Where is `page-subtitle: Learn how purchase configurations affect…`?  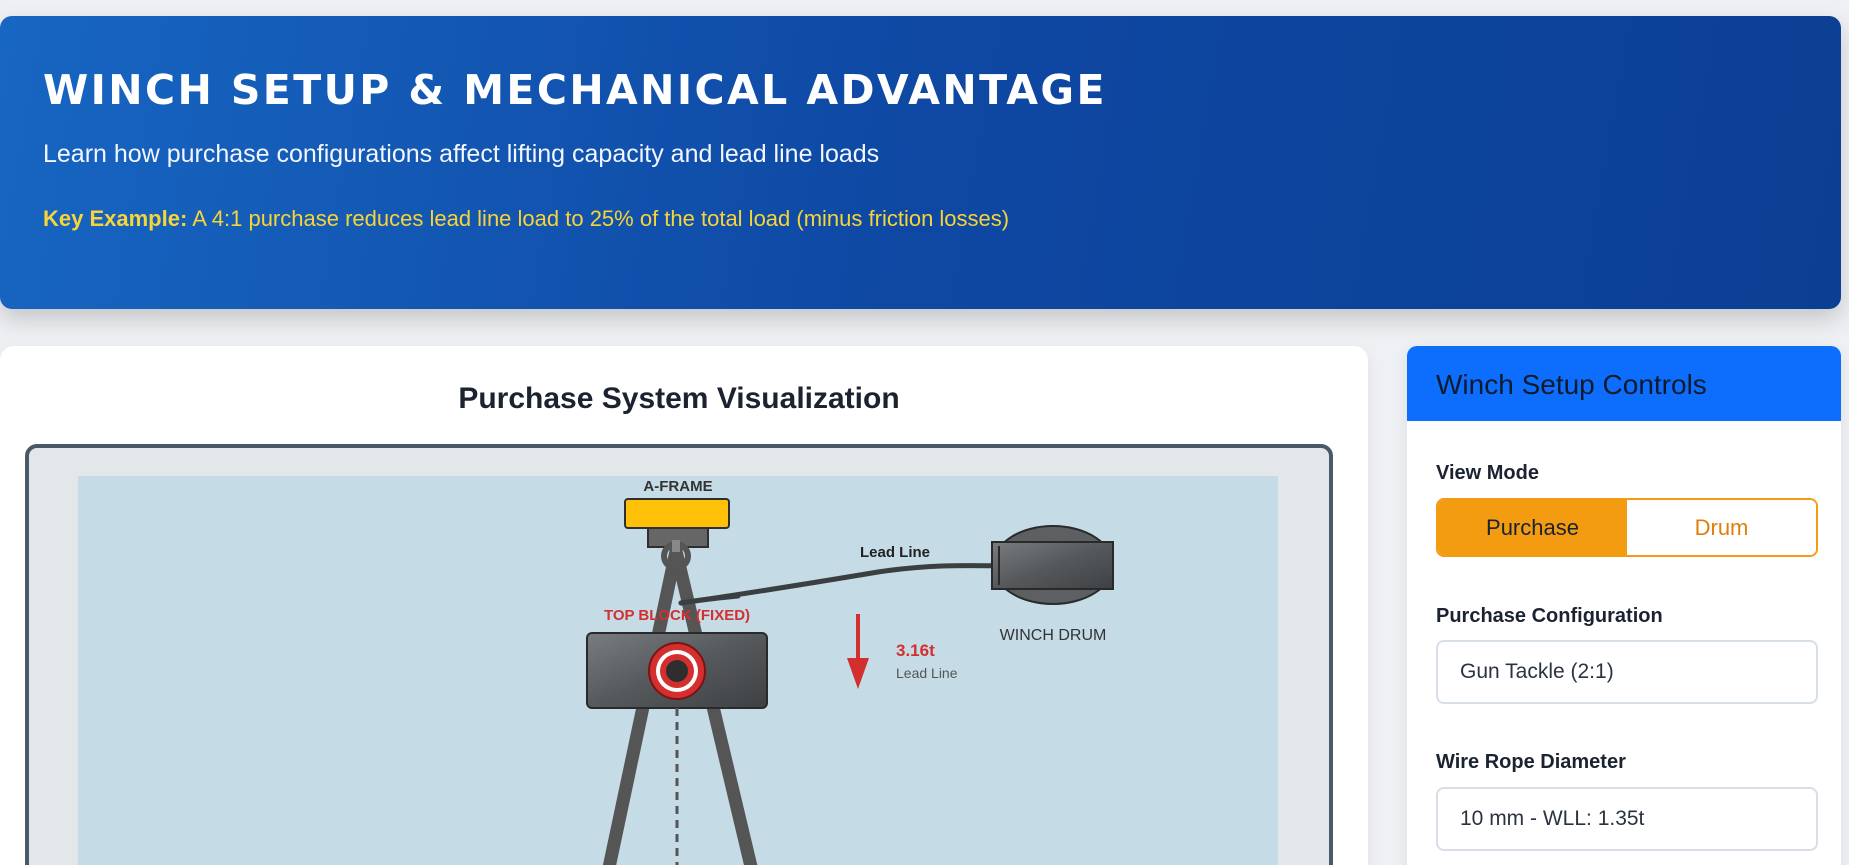 page-subtitle: Learn how purchase configurations affect… is located at coordinates (461, 154).